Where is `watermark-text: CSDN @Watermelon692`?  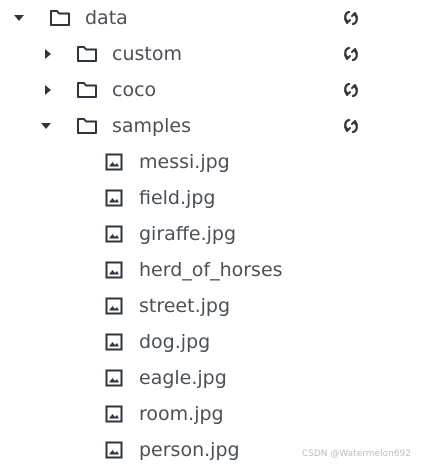 watermark-text: CSDN @Watermelon692 is located at coordinates (356, 454).